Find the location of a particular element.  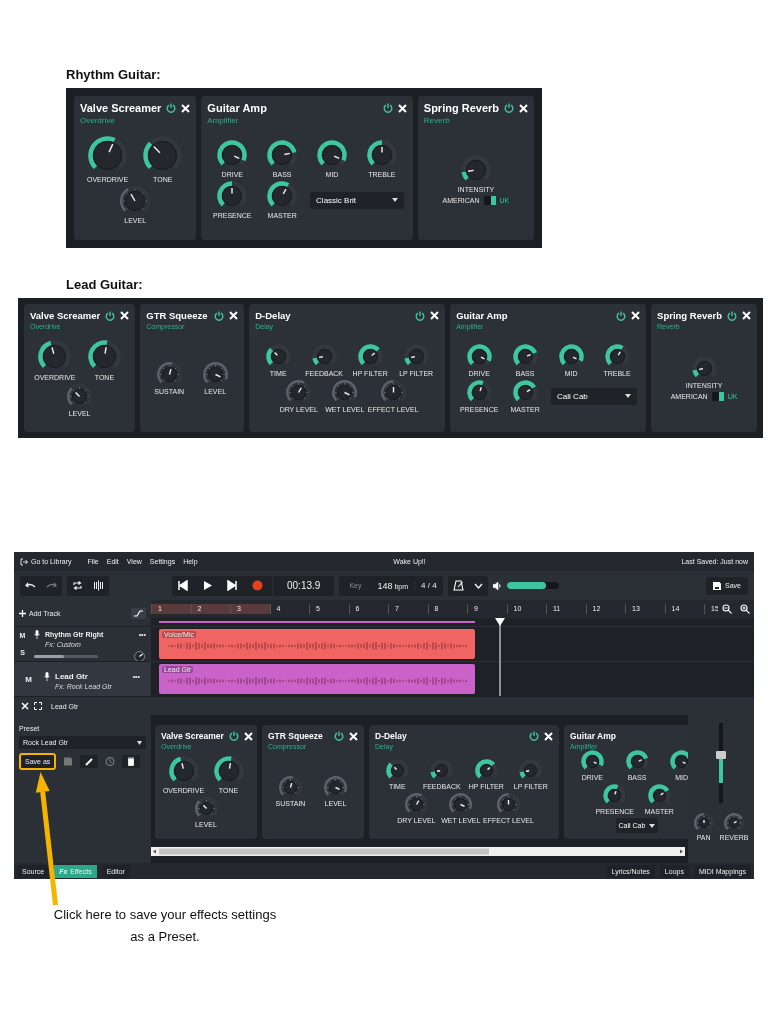

track-name: Lead Gtr is located at coordinates (72, 676).